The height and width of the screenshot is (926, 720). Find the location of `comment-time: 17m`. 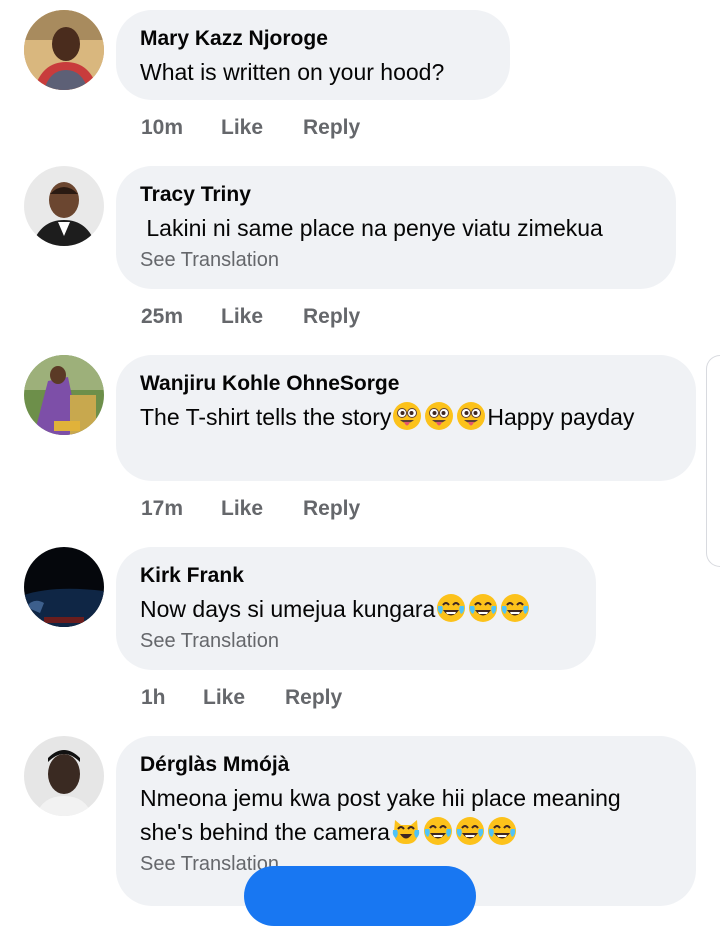

comment-time: 17m is located at coordinates (162, 509).